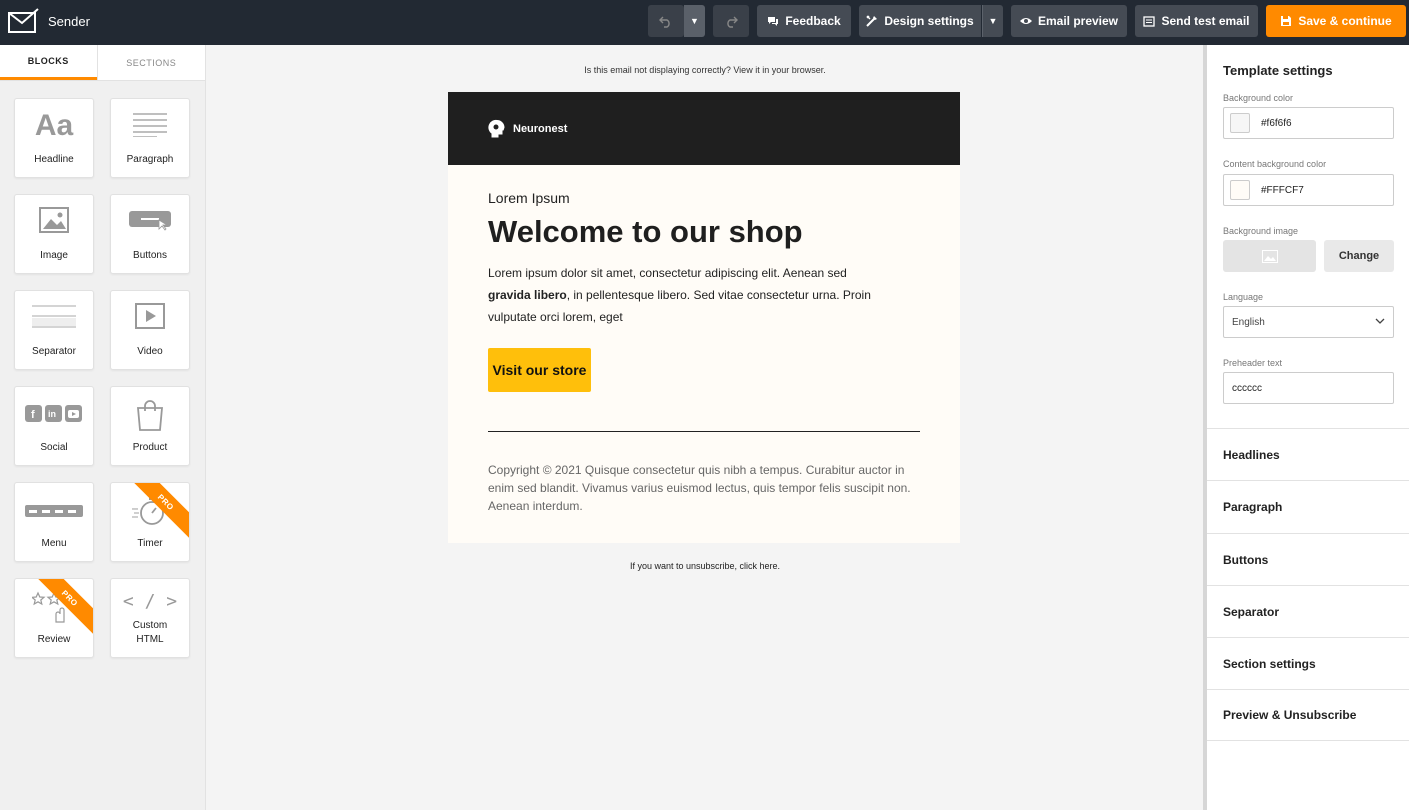 The image size is (1409, 810). Describe the element at coordinates (929, 21) in the screenshot. I see `design-settings-label: Design settings` at that location.